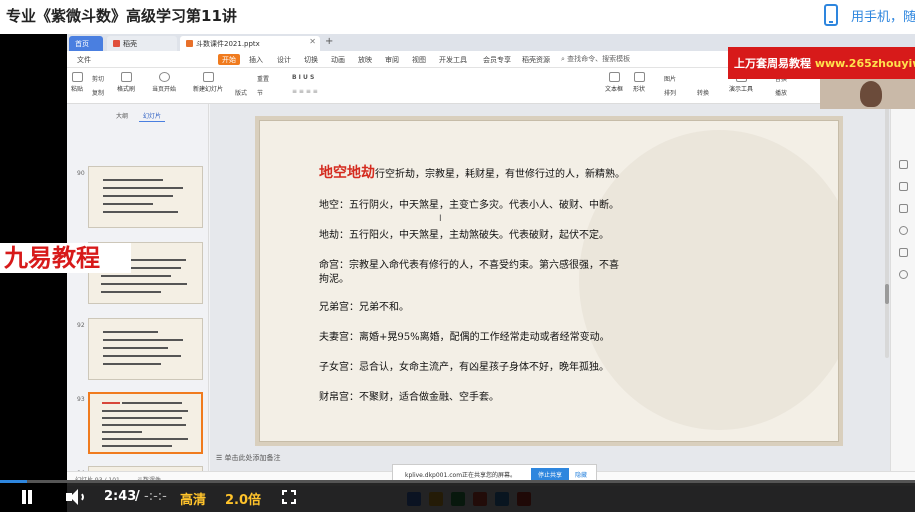  I want to click on speed-button: 2.0倍, so click(243, 498).